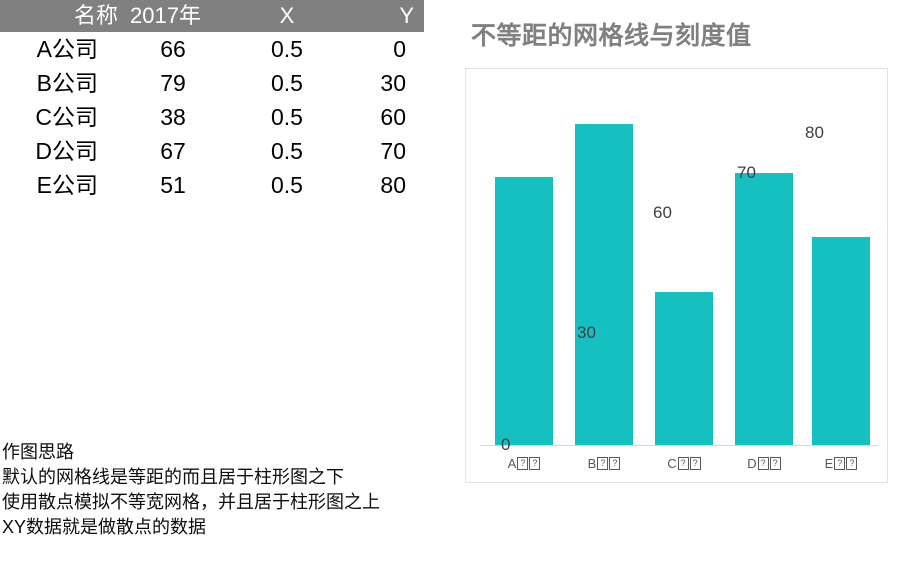 The image size is (900, 571). Describe the element at coordinates (173, 49) in the screenshot. I see `cell-year-value: 66` at that location.